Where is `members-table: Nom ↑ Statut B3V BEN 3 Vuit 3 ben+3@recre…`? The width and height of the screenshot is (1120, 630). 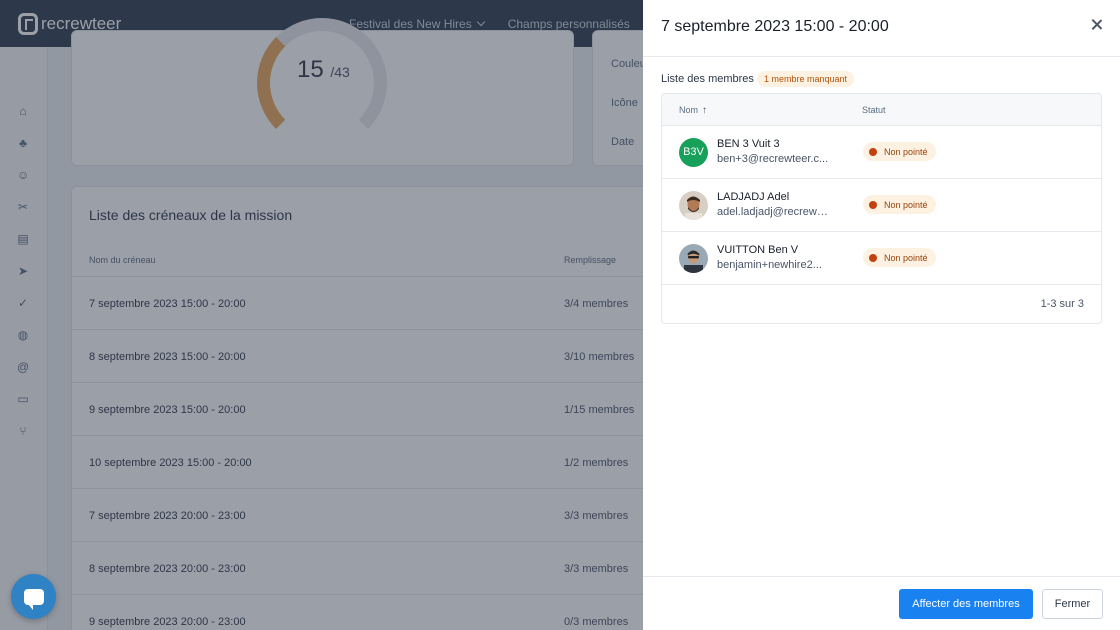 members-table: Nom ↑ Statut B3V BEN 3 Vuit 3 ben+3@recre… is located at coordinates (881, 208).